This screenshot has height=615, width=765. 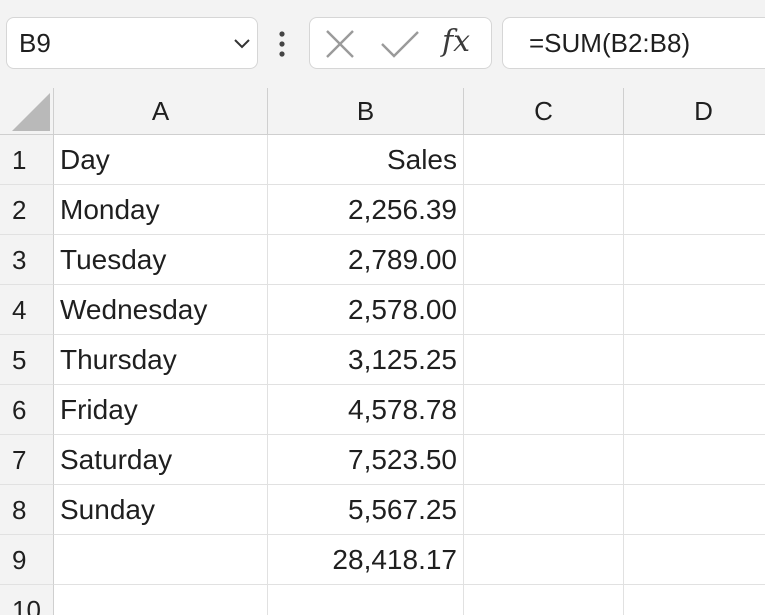 What do you see at coordinates (694, 460) in the screenshot?
I see `cell-d7` at bounding box center [694, 460].